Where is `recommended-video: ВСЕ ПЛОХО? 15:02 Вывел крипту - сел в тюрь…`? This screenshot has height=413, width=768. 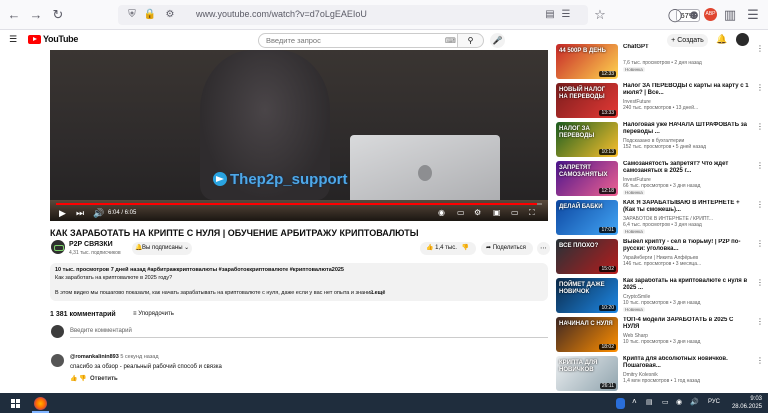 recommended-video: ВСЕ ПЛОХО? 15:02 Вывел крипту - сел в тюрь… is located at coordinates (662, 258).